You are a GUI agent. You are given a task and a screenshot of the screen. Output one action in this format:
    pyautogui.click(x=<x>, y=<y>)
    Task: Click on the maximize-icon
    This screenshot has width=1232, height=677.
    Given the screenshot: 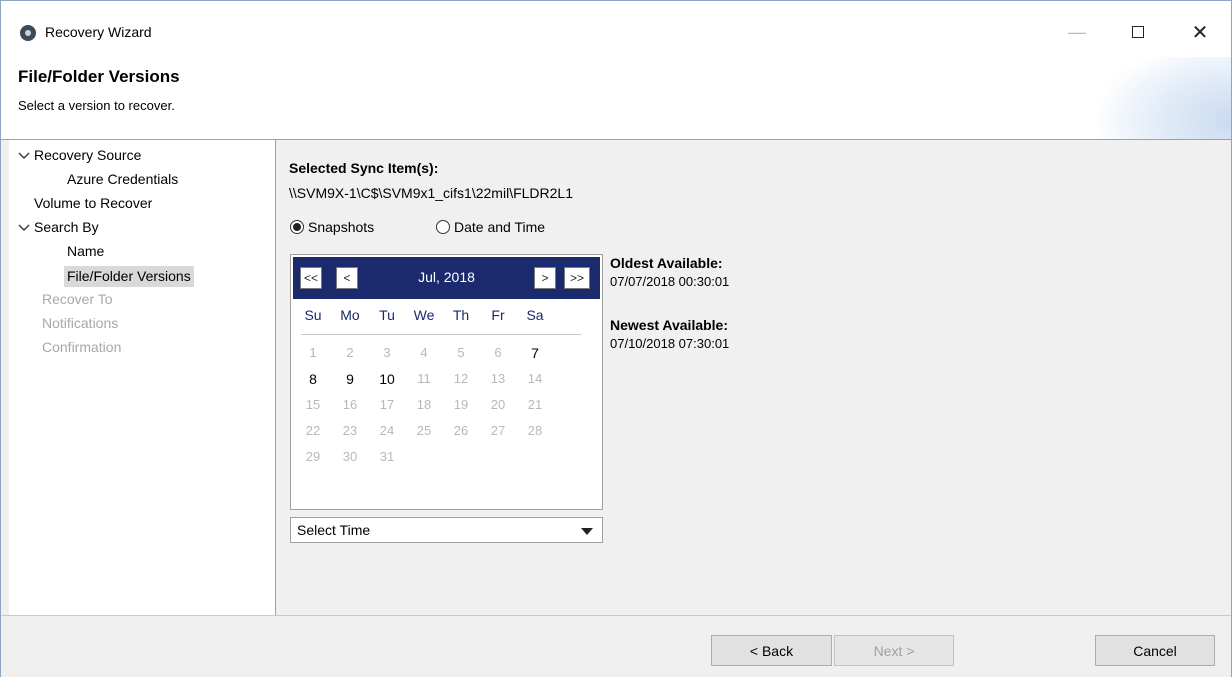 What is the action you would take?
    pyautogui.click(x=1138, y=32)
    